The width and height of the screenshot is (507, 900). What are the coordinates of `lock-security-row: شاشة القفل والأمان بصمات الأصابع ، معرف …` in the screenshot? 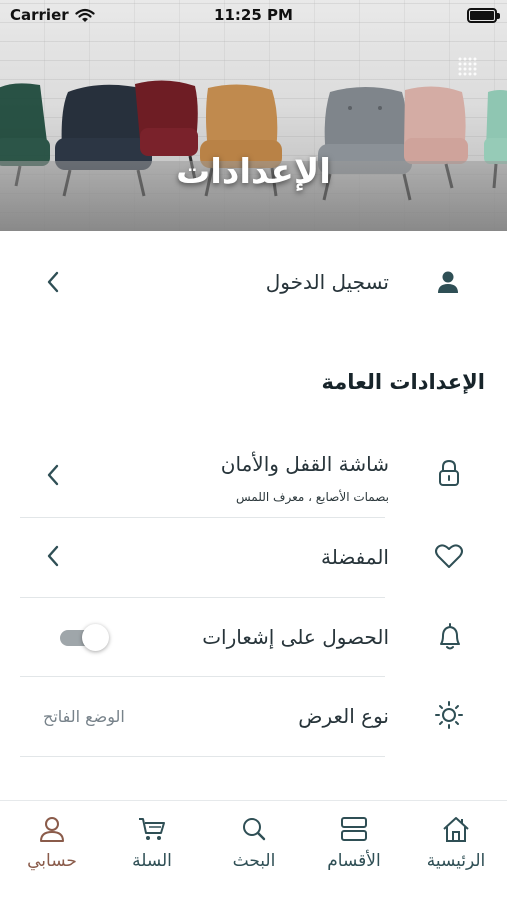 It's located at (253, 478).